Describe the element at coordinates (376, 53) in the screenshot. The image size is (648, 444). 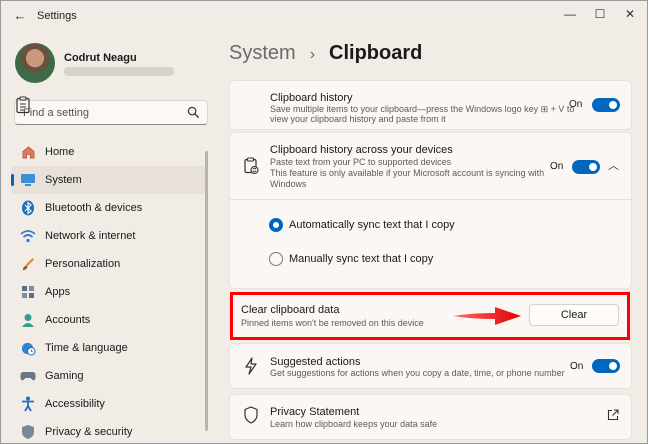
I see `page-title: Clipboard` at that location.